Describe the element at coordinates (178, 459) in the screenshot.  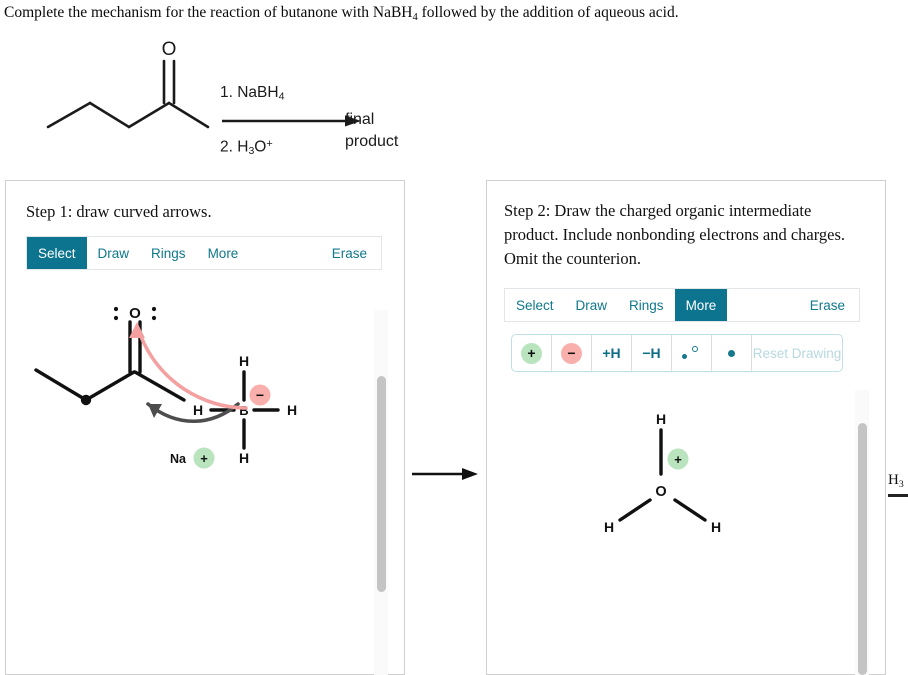
I see `sodium-label: Na` at that location.